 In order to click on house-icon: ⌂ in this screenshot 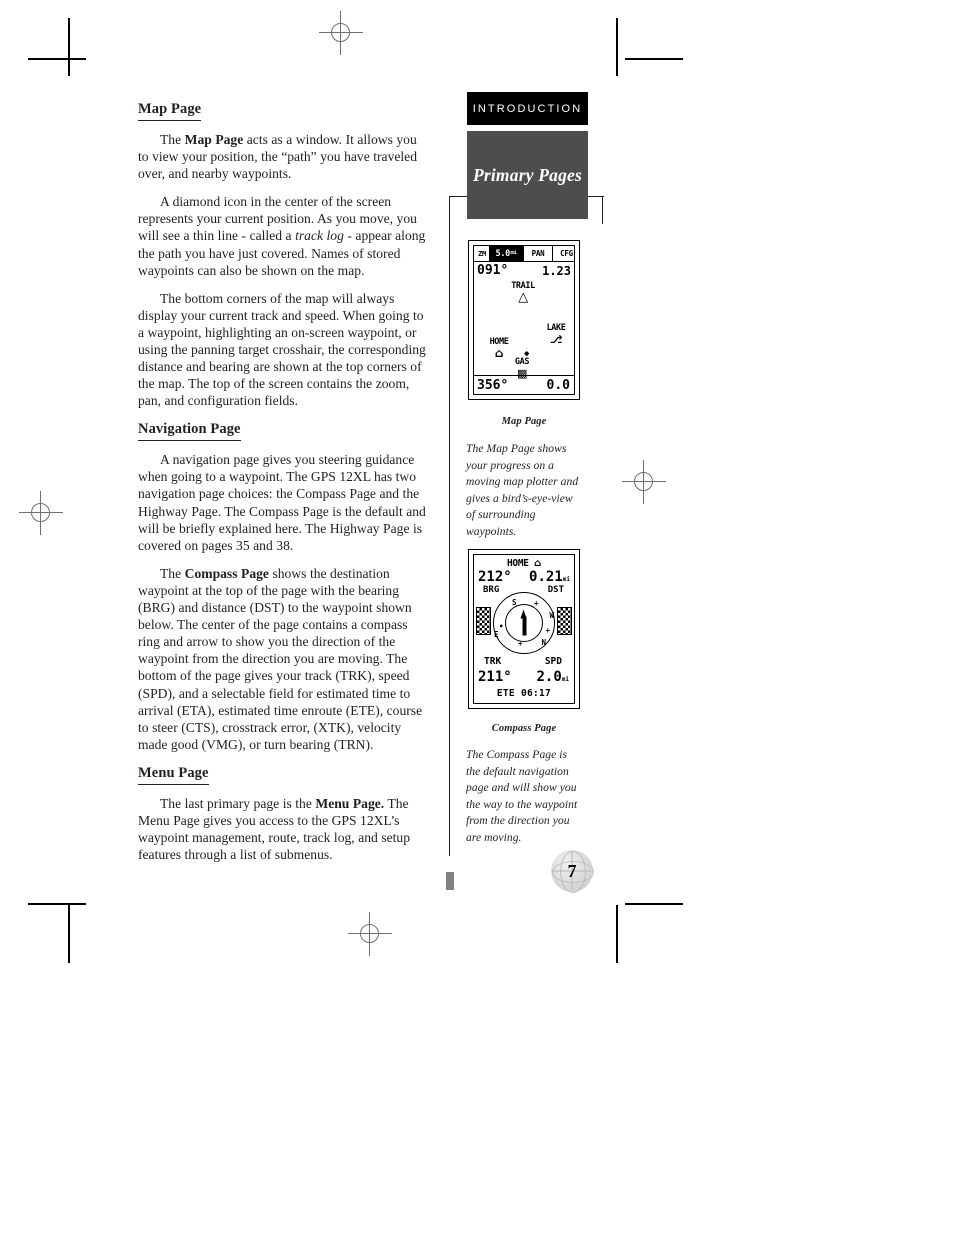, I will do `click(537, 563)`.